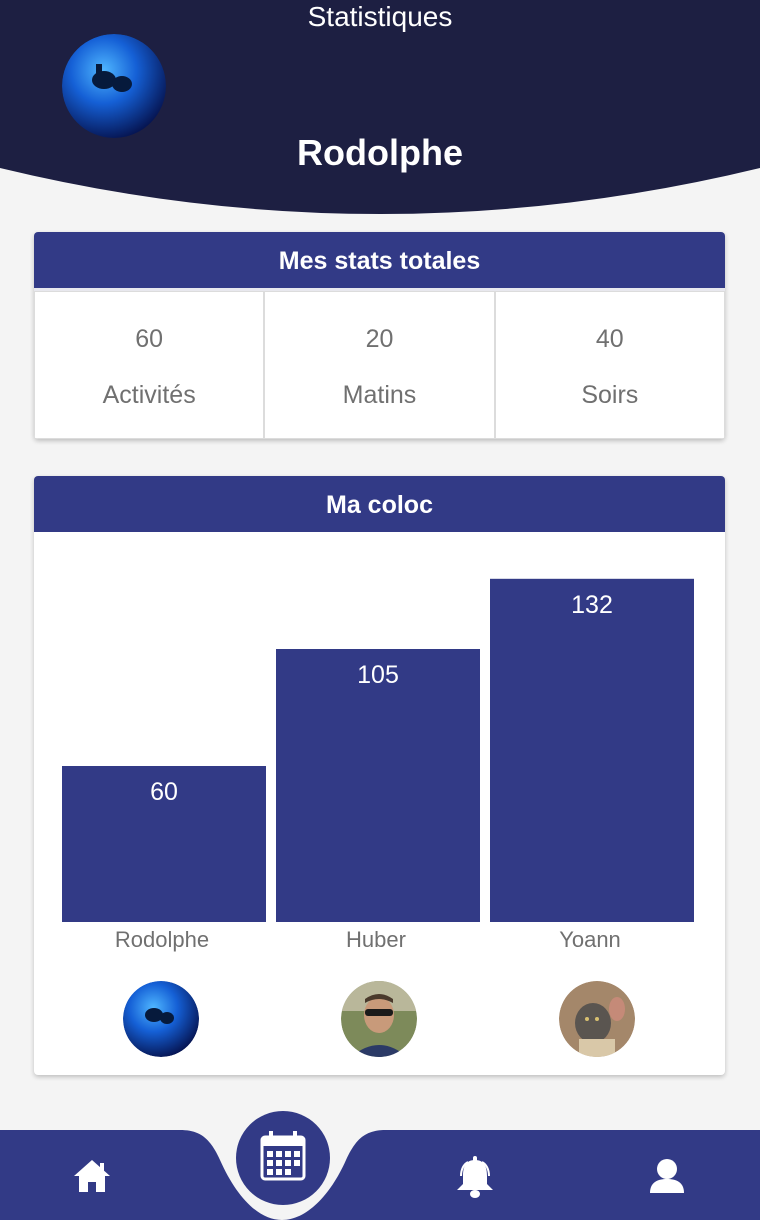 Image resolution: width=760 pixels, height=1220 pixels. Describe the element at coordinates (380, 16) in the screenshot. I see `page-title: Statistiques` at that location.